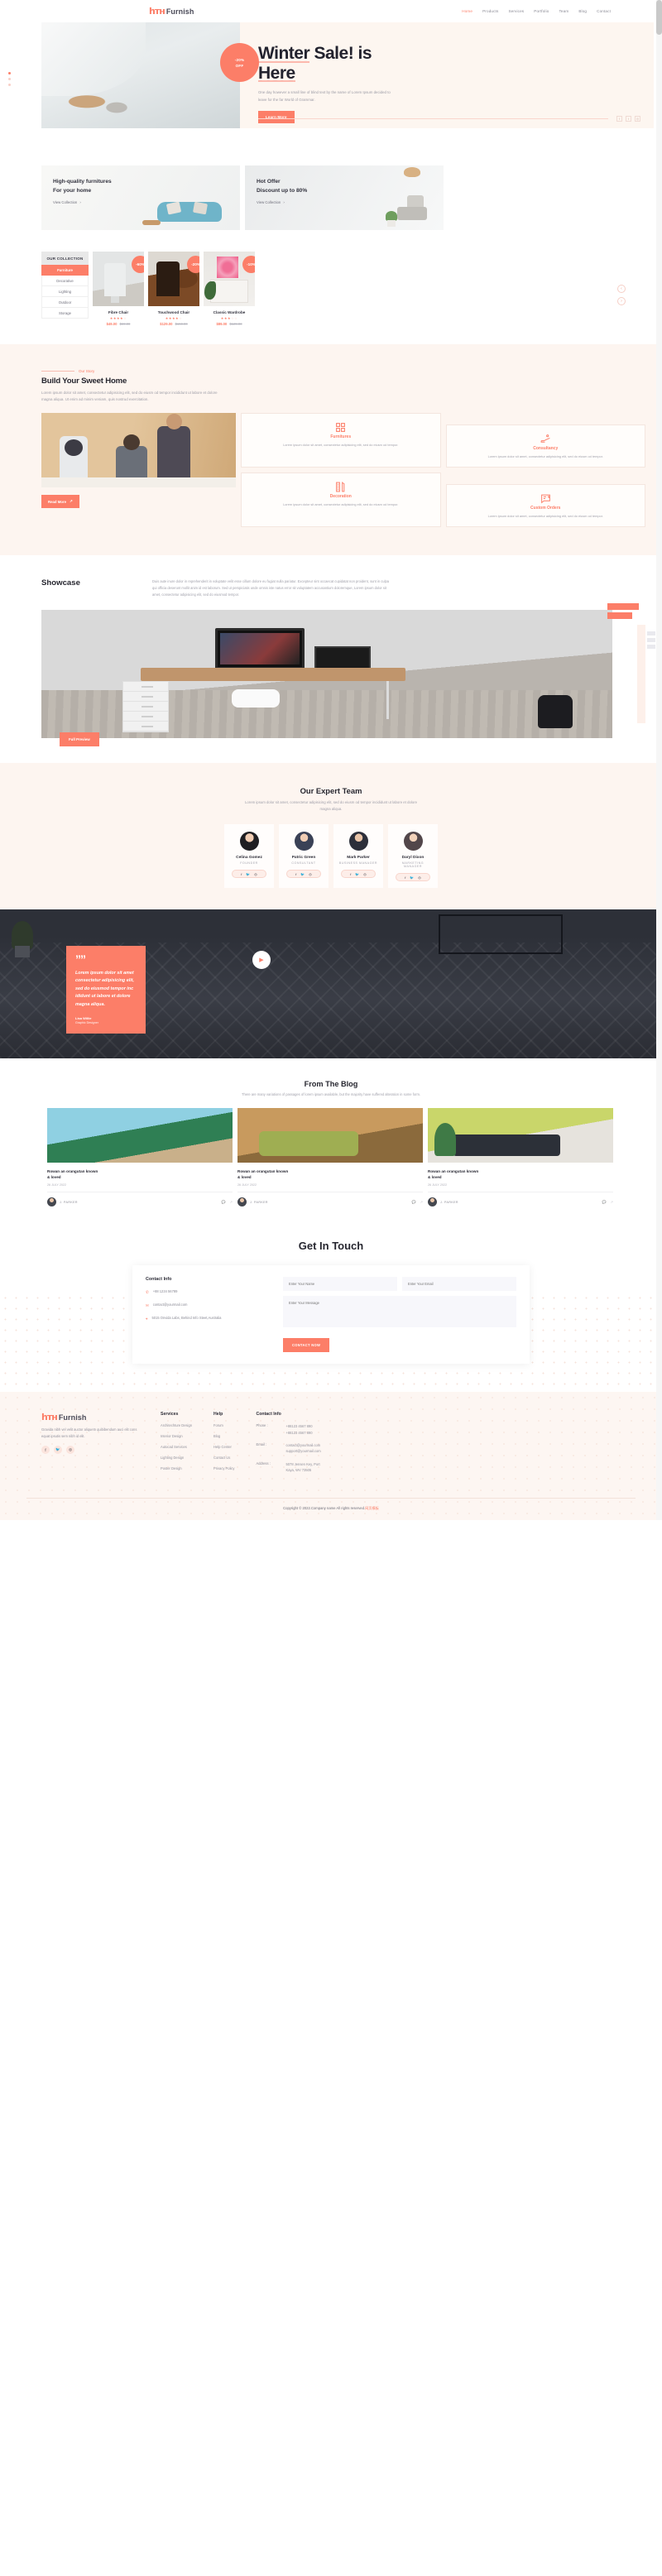 The height and width of the screenshot is (2576, 662). Describe the element at coordinates (490, 11) in the screenshot. I see `nav-item-products: Products` at that location.